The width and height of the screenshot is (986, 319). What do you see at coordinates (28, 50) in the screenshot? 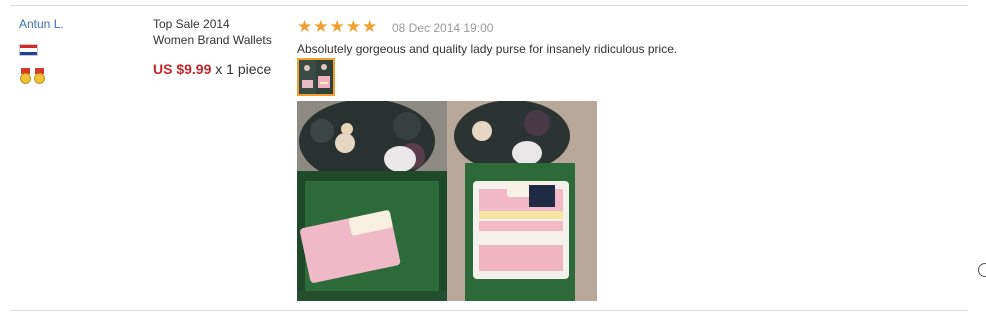
I see `croatia-flag-icon` at bounding box center [28, 50].